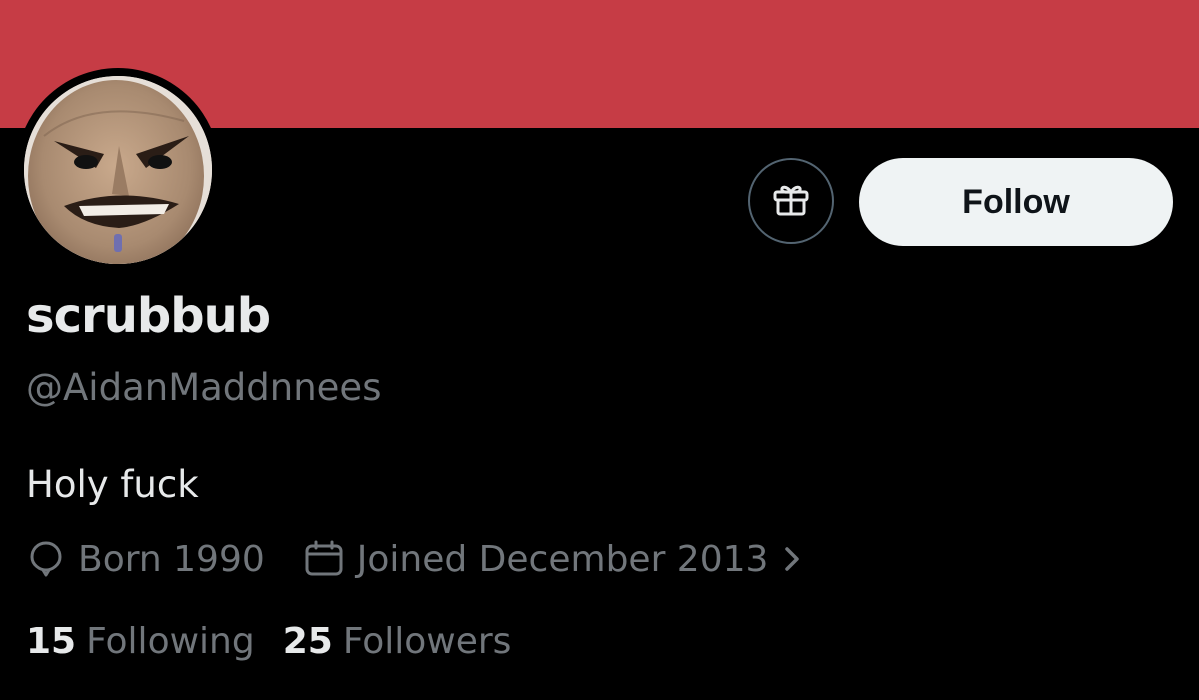 The image size is (1199, 700). I want to click on followers-count: 25, so click(307, 641).